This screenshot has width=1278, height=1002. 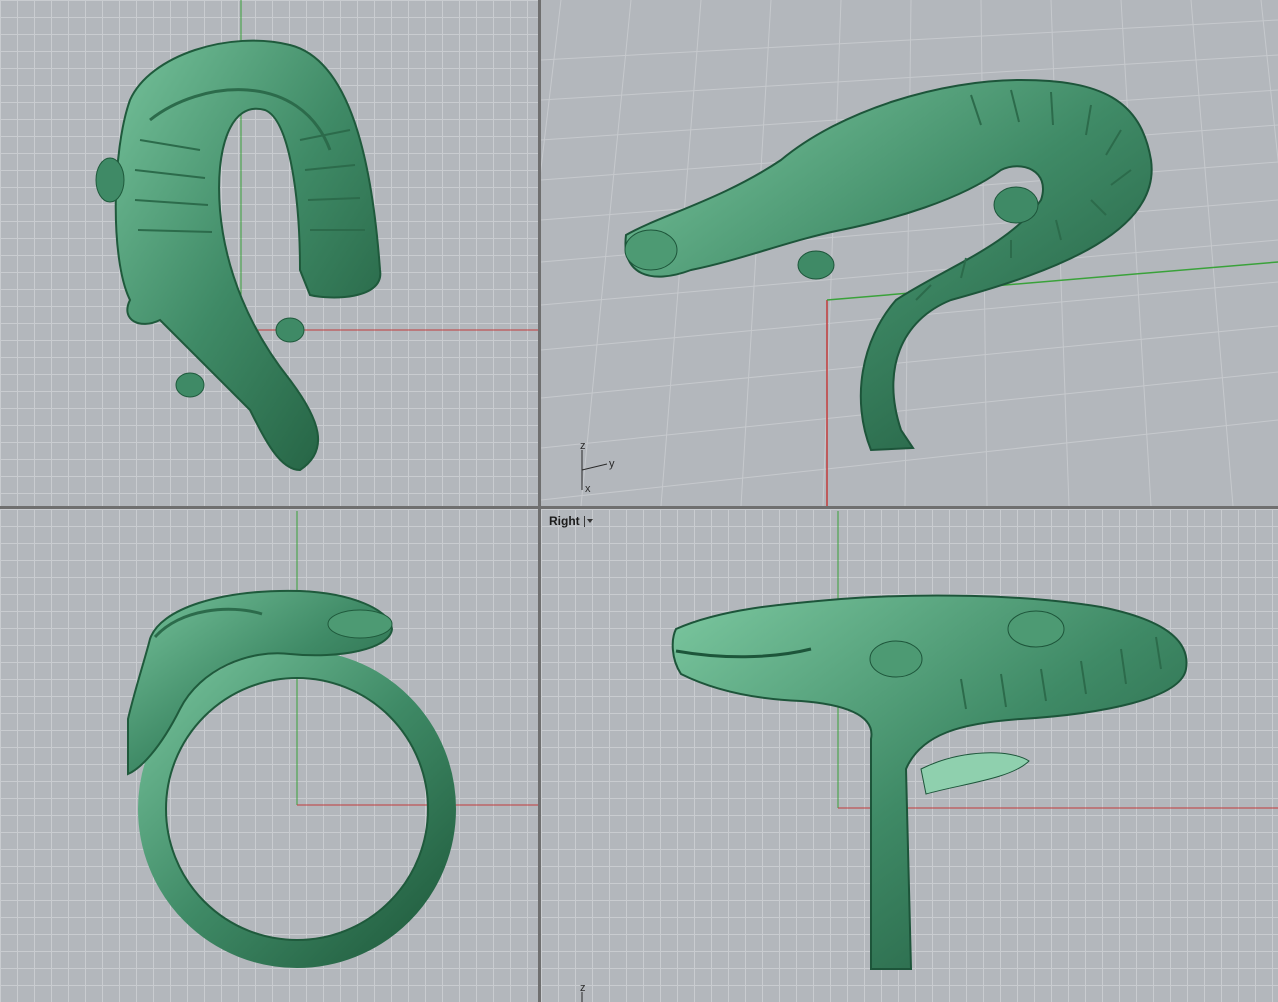 What do you see at coordinates (588, 521) in the screenshot?
I see `dropdown-caret-icon` at bounding box center [588, 521].